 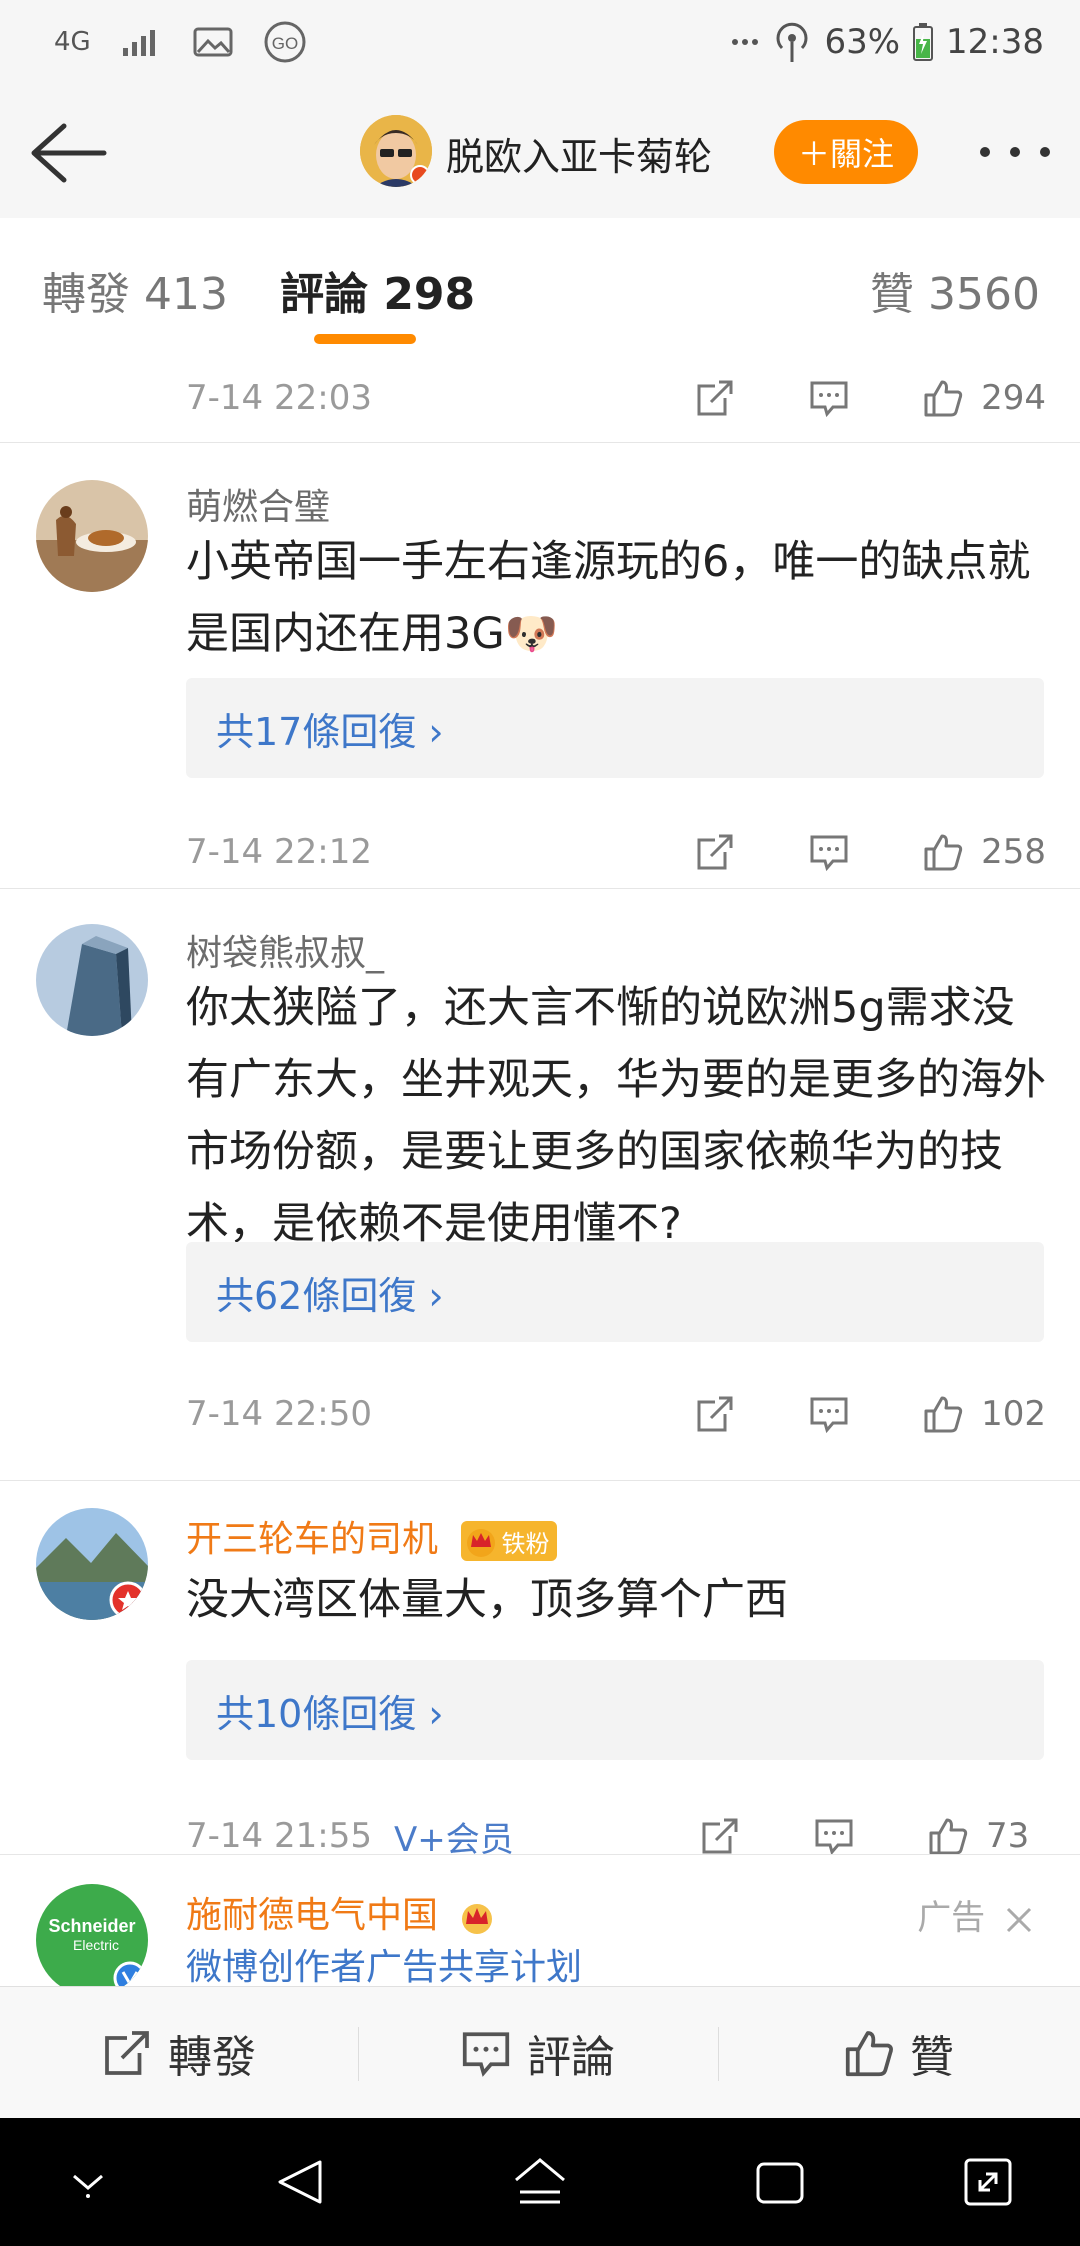 What do you see at coordinates (1013, 398) in the screenshot?
I see `like-count: 294` at bounding box center [1013, 398].